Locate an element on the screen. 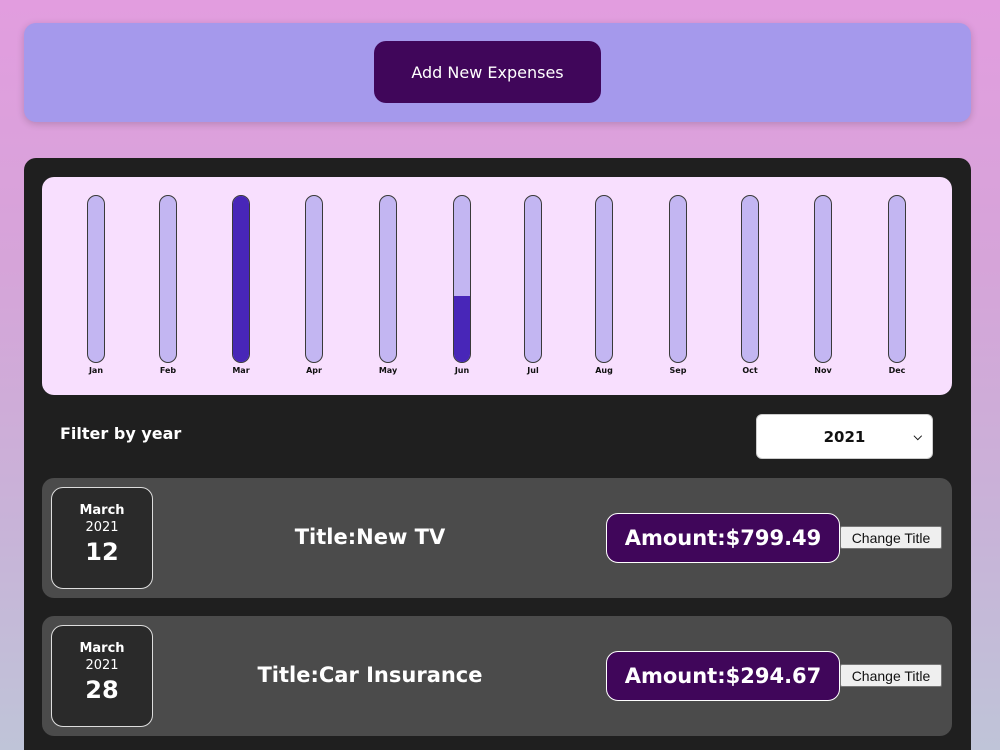 This screenshot has width=1000, height=750. year-select: 2021 ⌵ is located at coordinates (844, 436).